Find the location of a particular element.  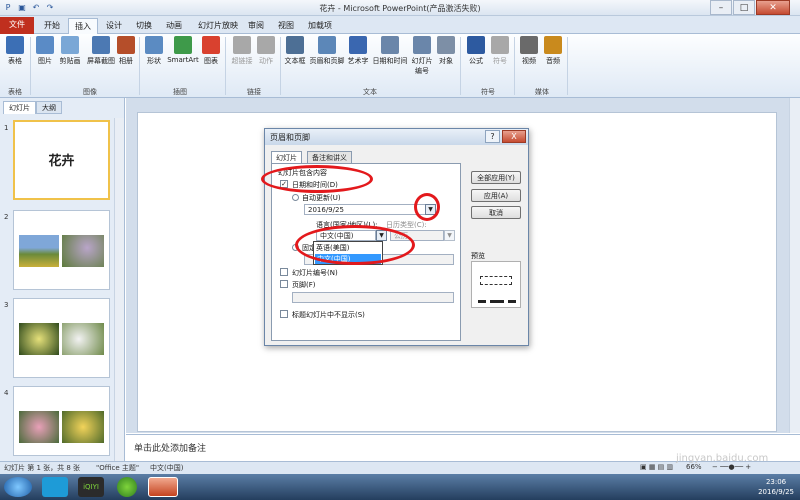

film-reel-icon is located at coordinates (529, 45).